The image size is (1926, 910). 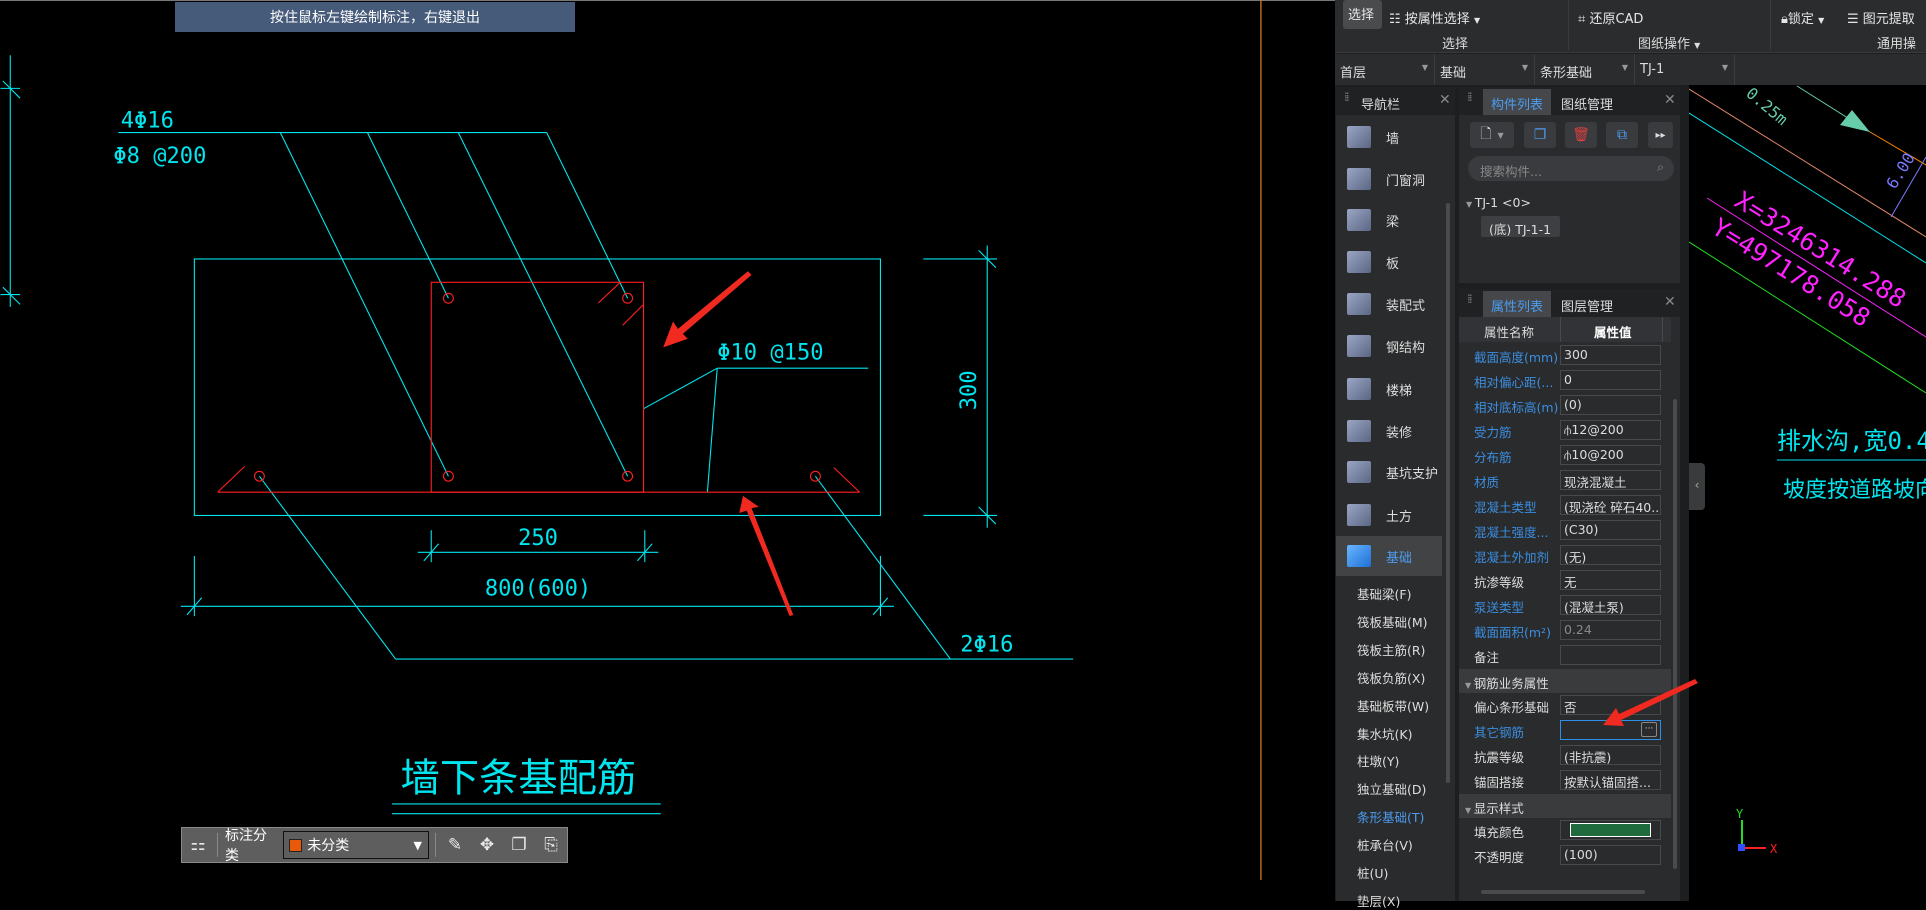 What do you see at coordinates (1581, 135) in the screenshot?
I see `delete-component-button: 🗑︎` at bounding box center [1581, 135].